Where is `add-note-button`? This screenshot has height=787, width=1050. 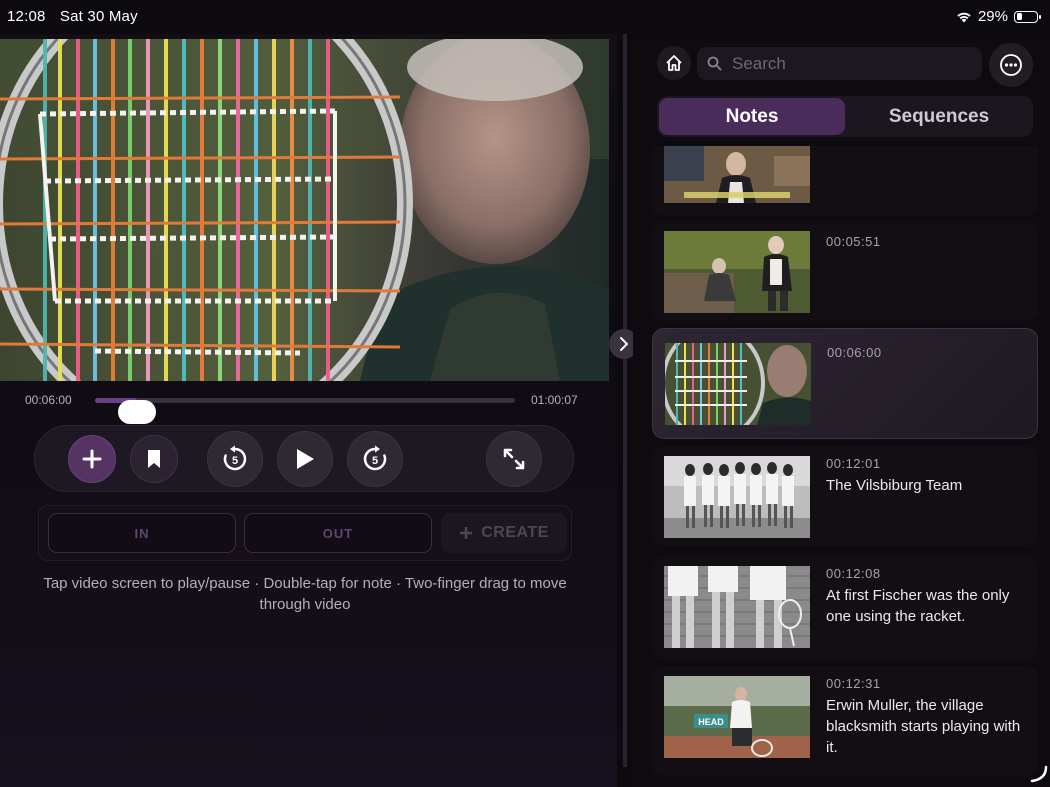
add-note-button is located at coordinates (92, 459).